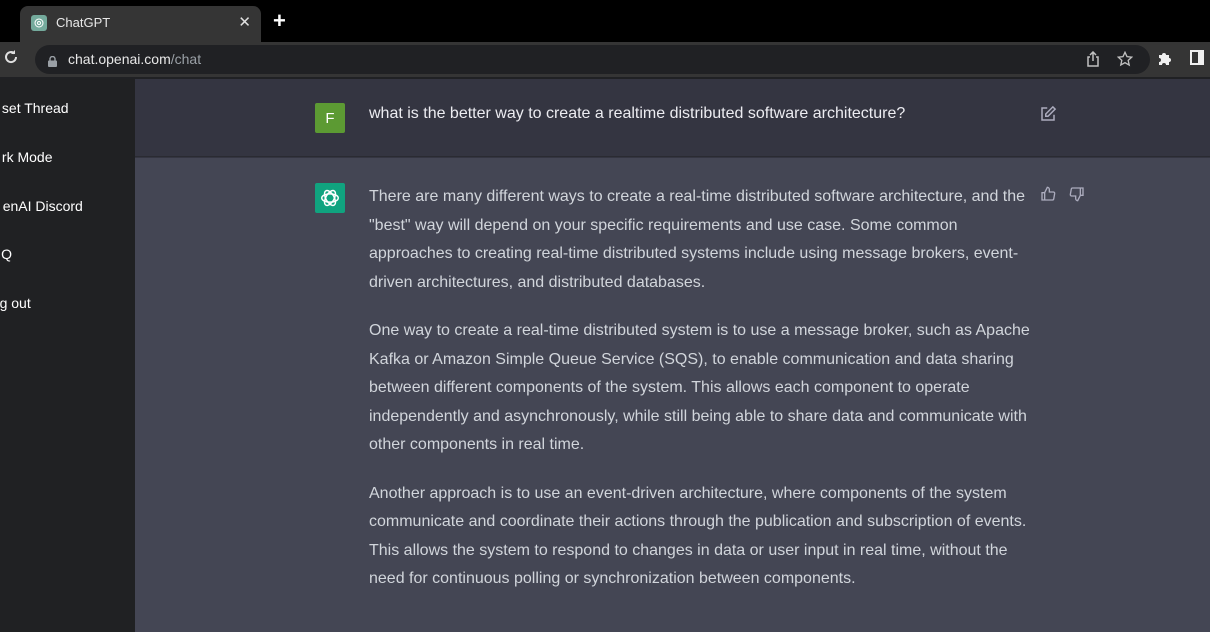 The width and height of the screenshot is (1210, 632). I want to click on share-icon, so click(1093, 60).